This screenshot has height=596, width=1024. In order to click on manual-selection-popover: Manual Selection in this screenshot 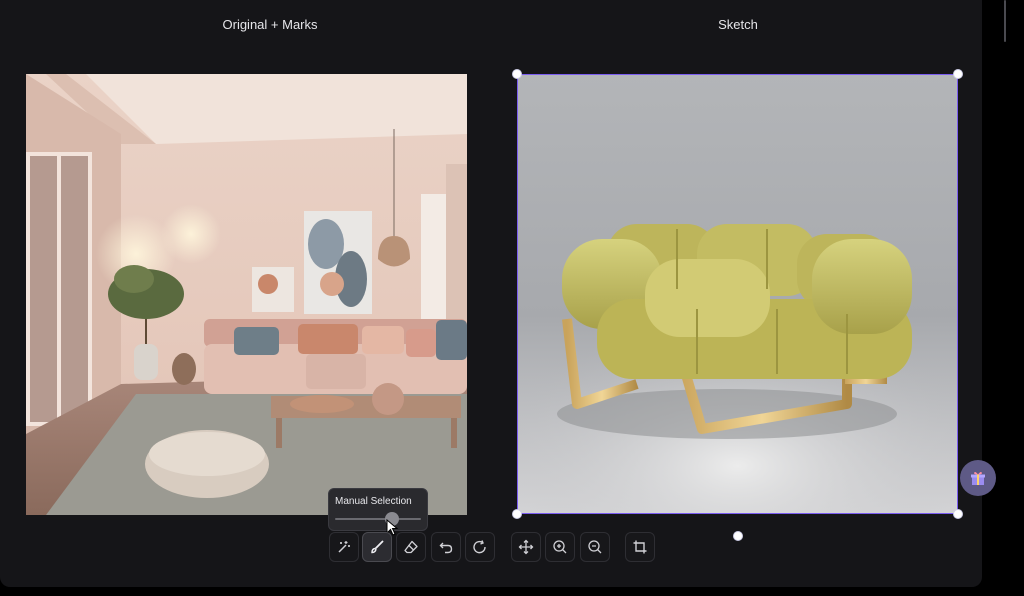, I will do `click(378, 512)`.